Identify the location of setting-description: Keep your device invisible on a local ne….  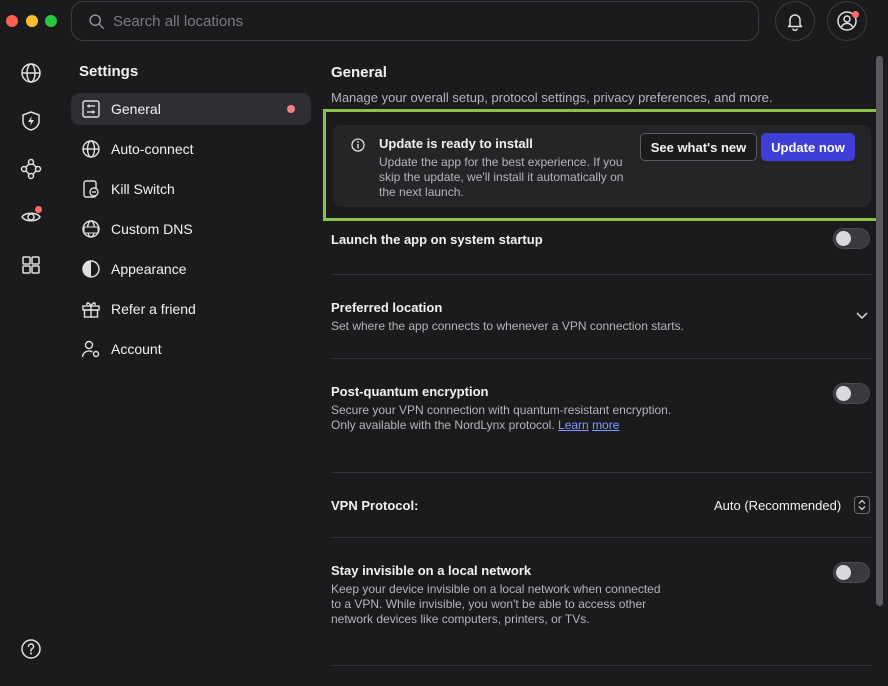
(496, 604).